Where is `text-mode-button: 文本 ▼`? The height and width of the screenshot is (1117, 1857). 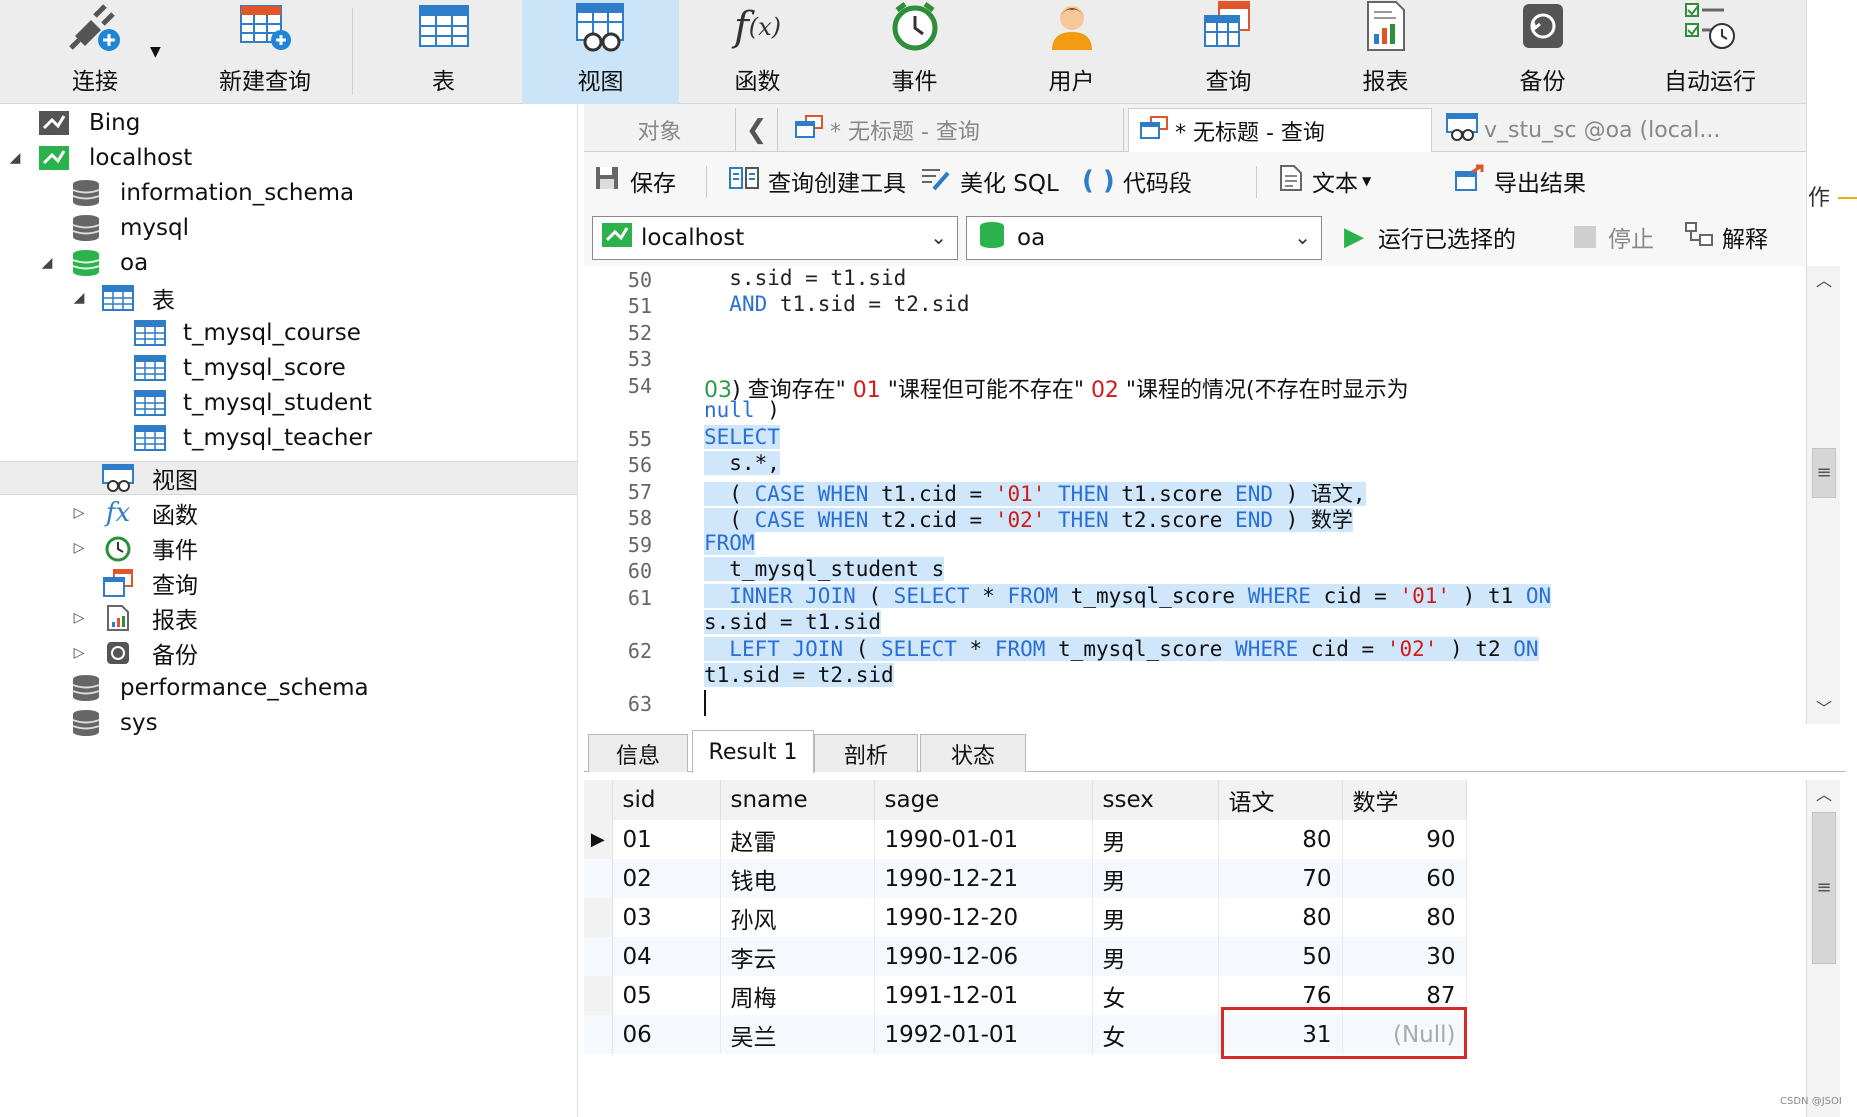
text-mode-button: 文本 ▼ is located at coordinates (1324, 181).